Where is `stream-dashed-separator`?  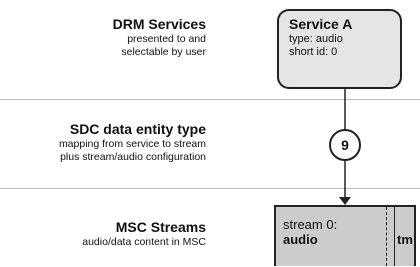
stream-dashed-separator is located at coordinates (386, 236).